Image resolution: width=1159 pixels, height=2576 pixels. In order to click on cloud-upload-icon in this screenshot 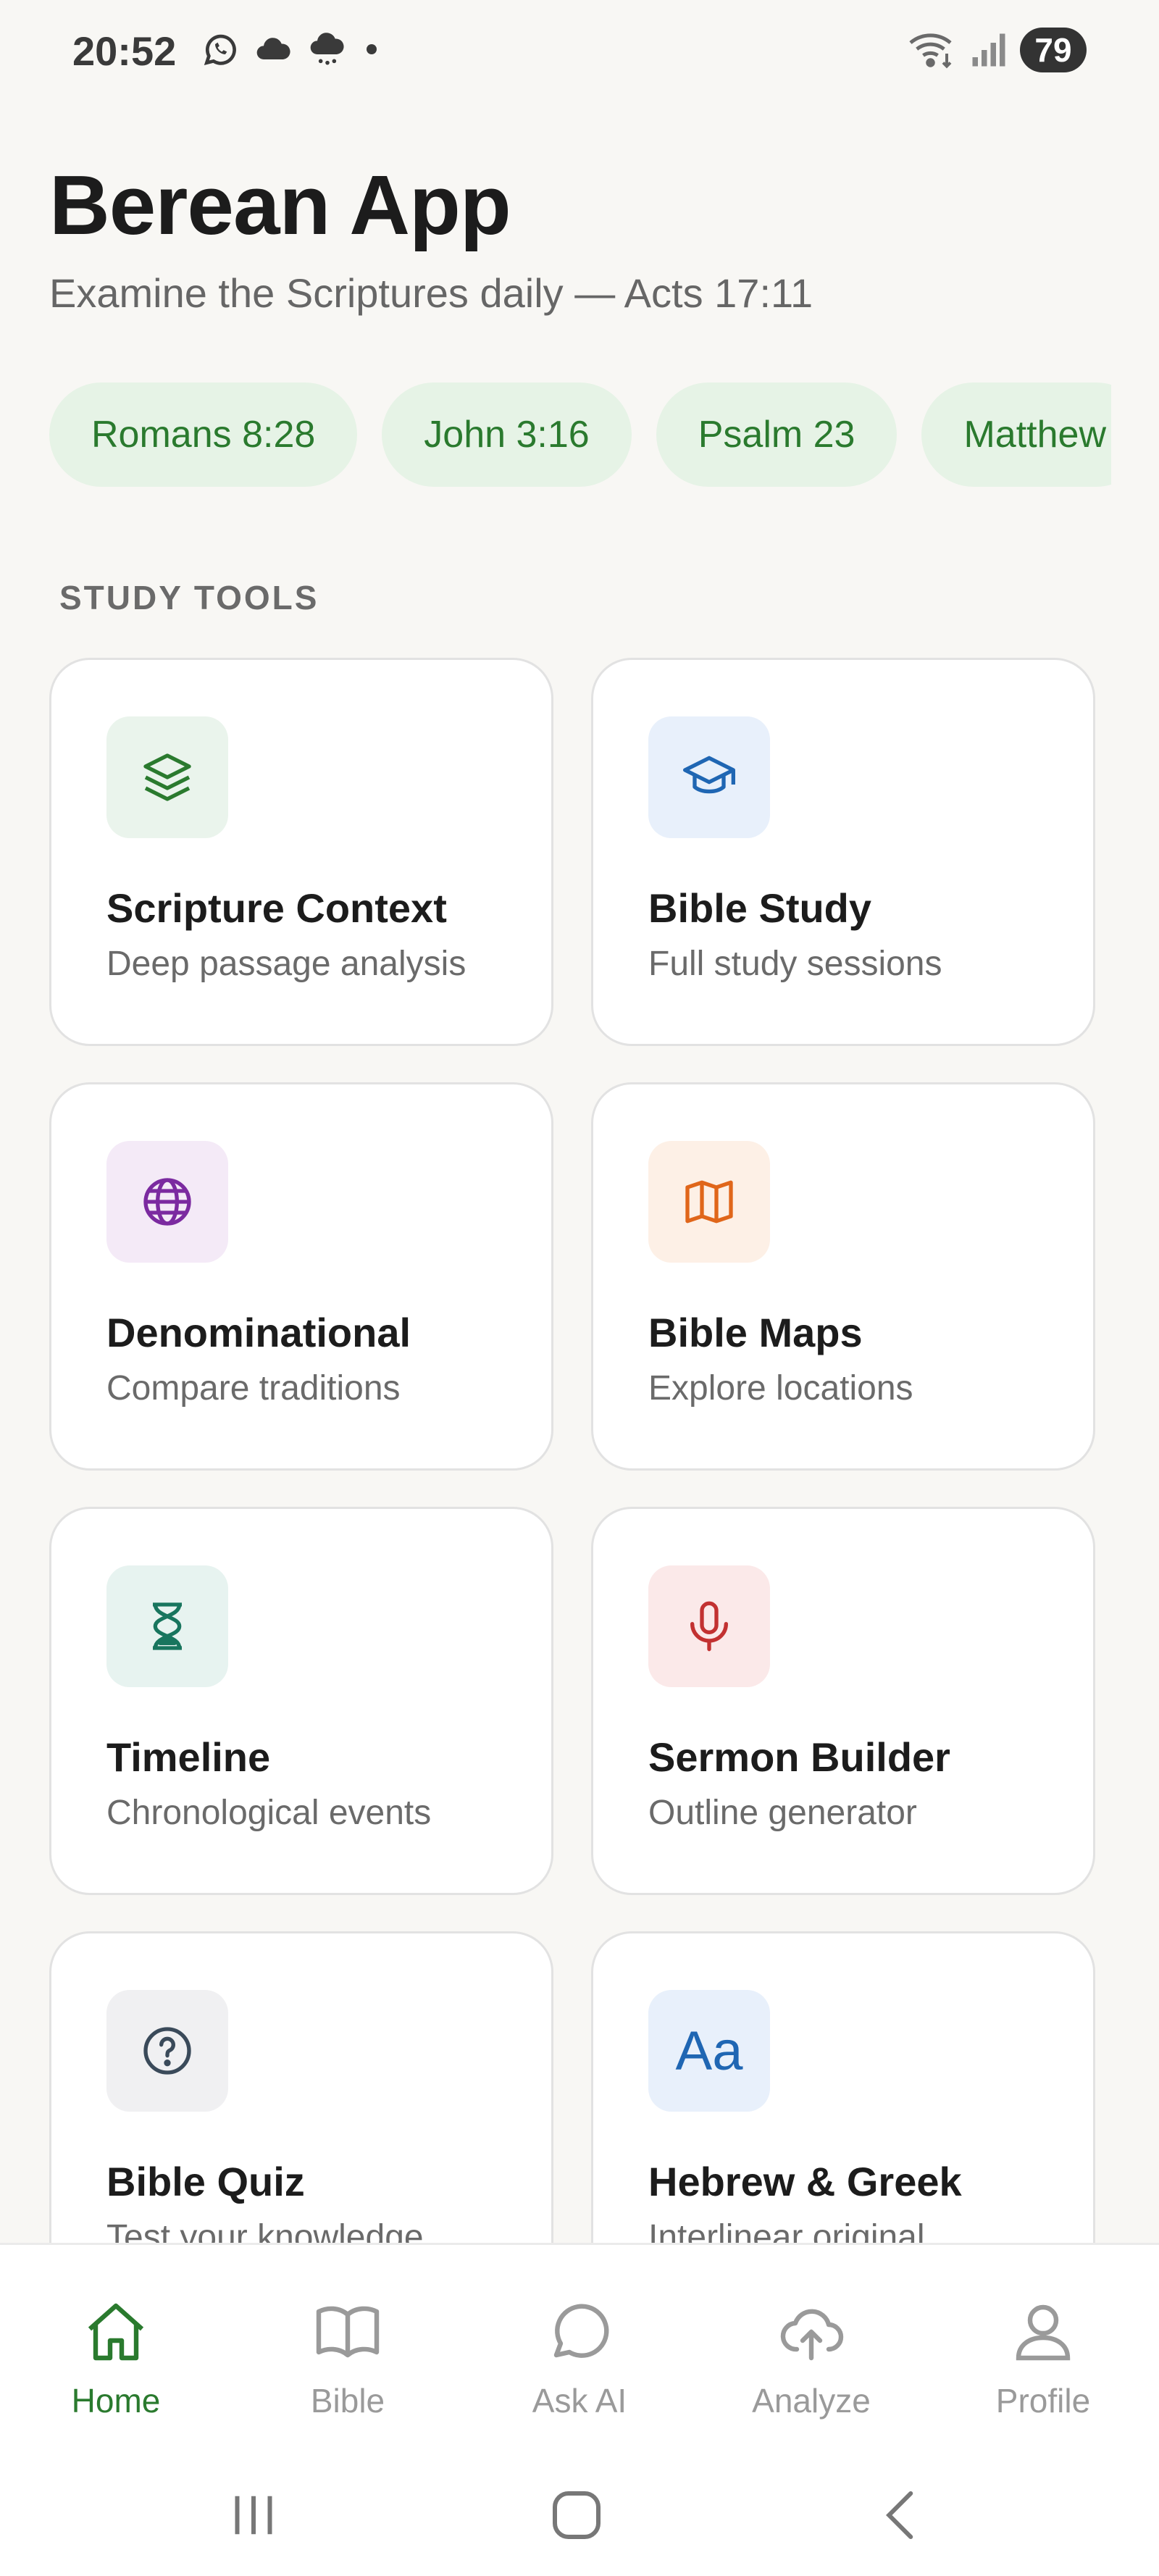, I will do `click(812, 2335)`.